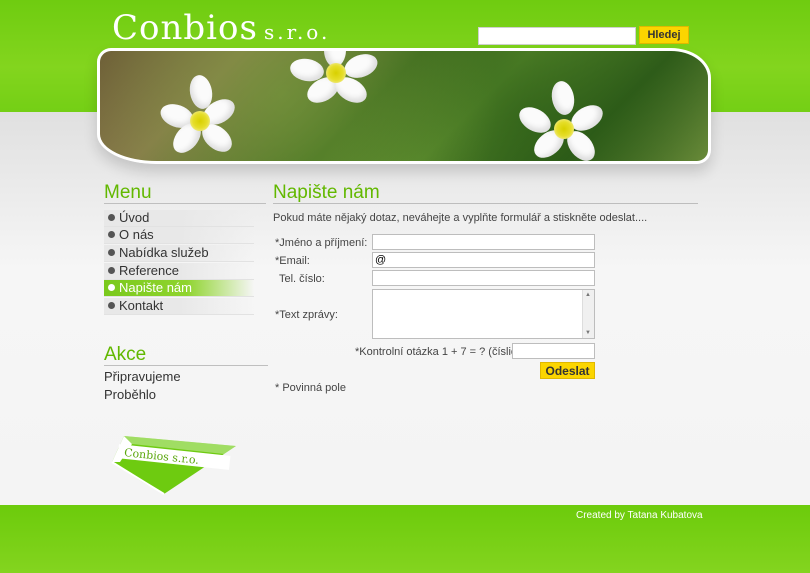 This screenshot has width=810, height=573. I want to click on akce-item-pripravujeme: Připravujeme, so click(142, 376).